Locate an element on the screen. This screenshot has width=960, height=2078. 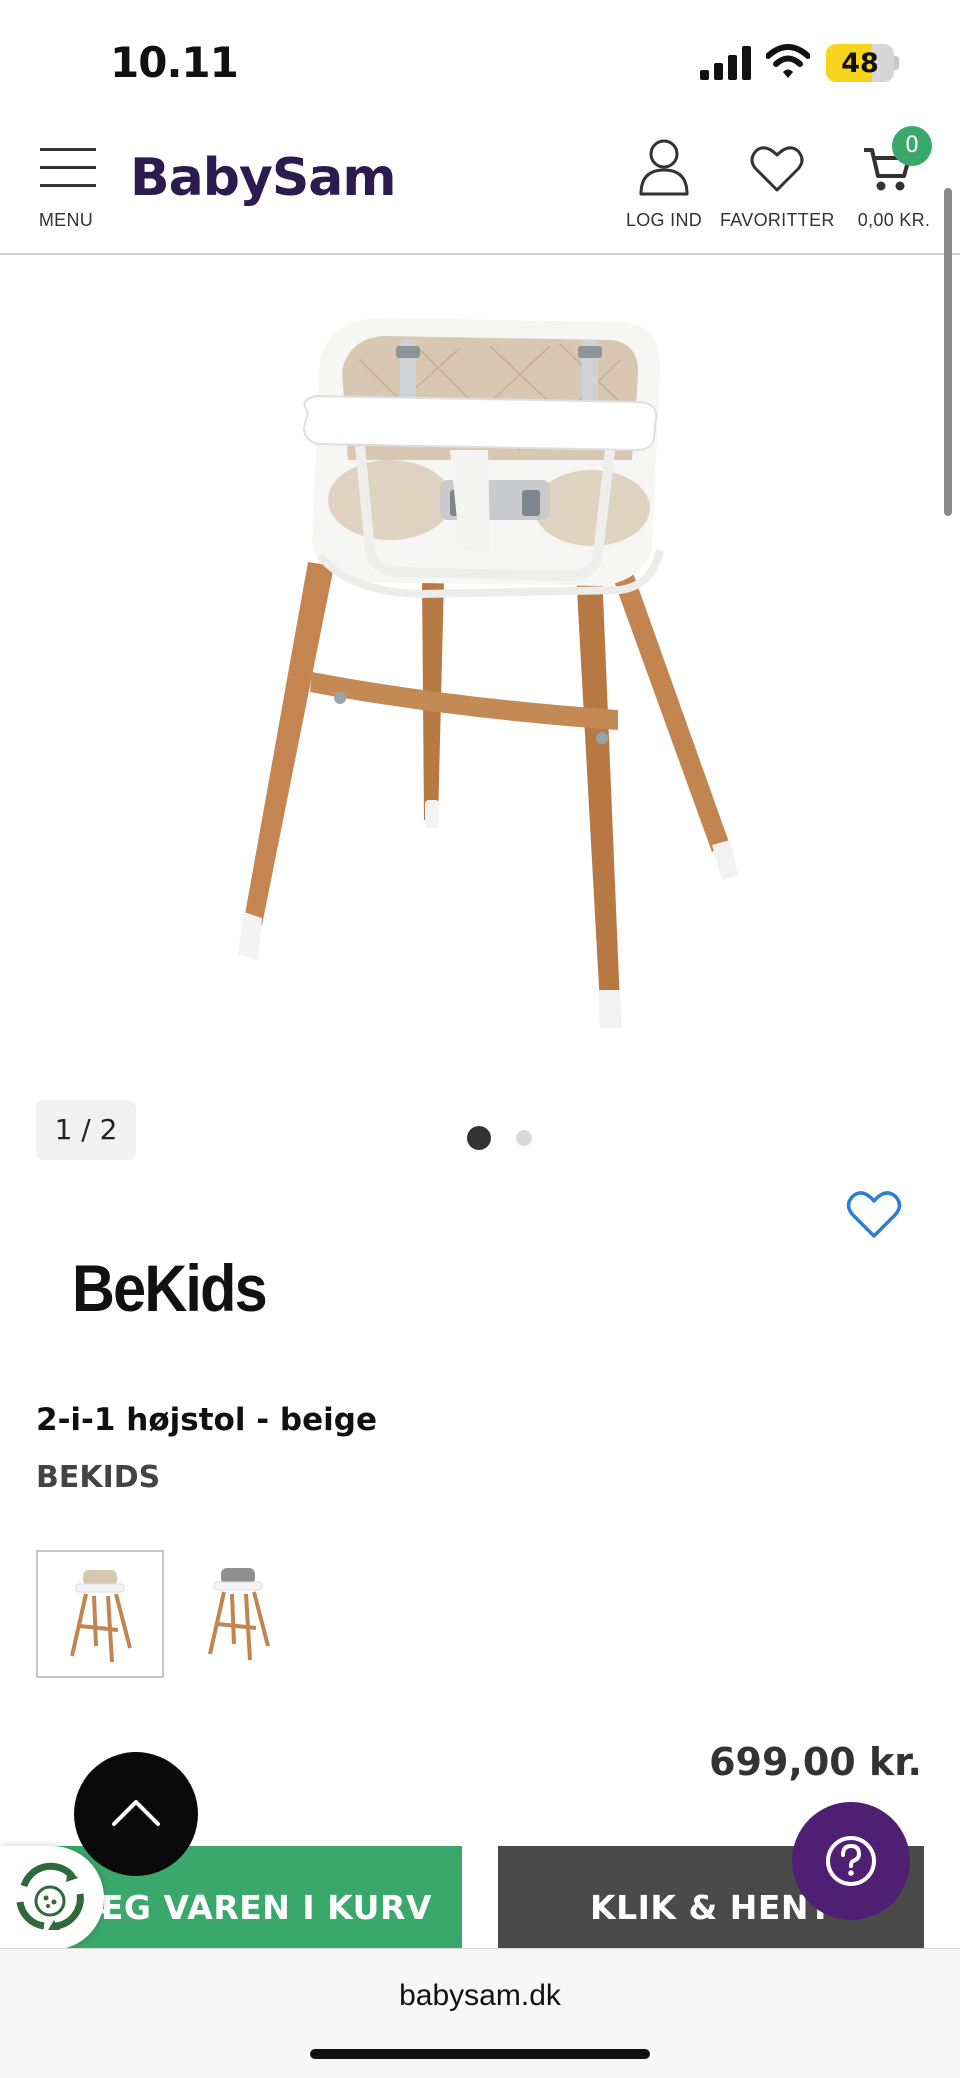
battery-indicator: 48 is located at coordinates (860, 63).